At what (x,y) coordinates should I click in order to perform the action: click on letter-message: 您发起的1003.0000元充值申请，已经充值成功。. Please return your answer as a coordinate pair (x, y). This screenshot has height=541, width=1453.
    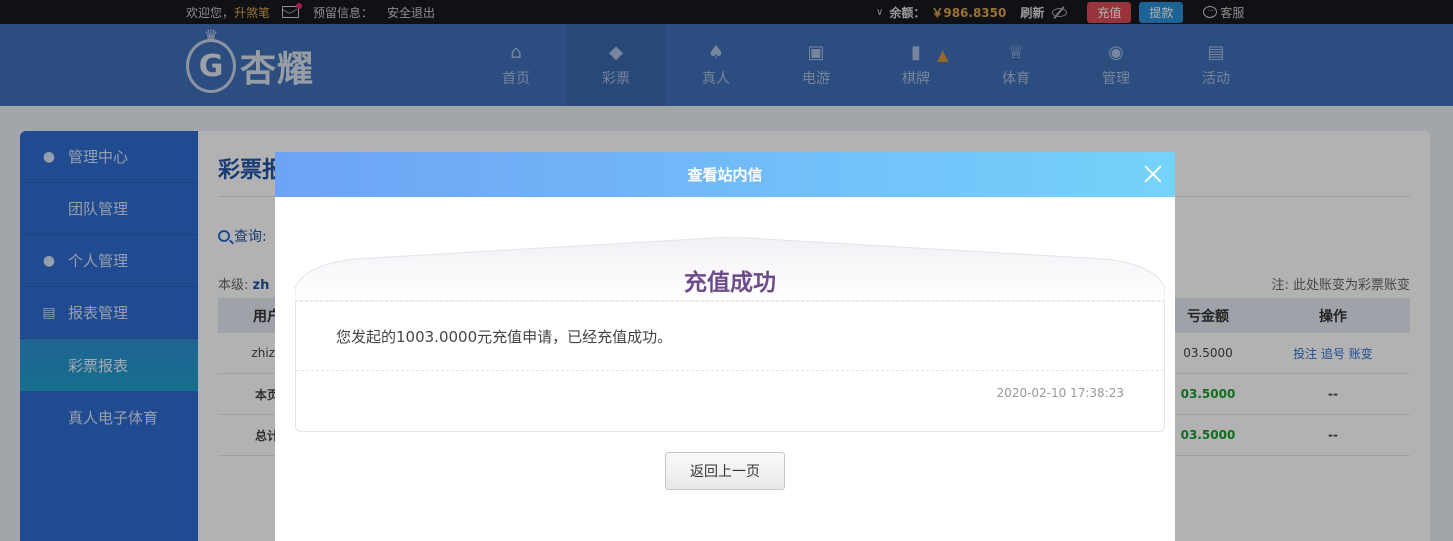
    Looking at the image, I should click on (504, 337).